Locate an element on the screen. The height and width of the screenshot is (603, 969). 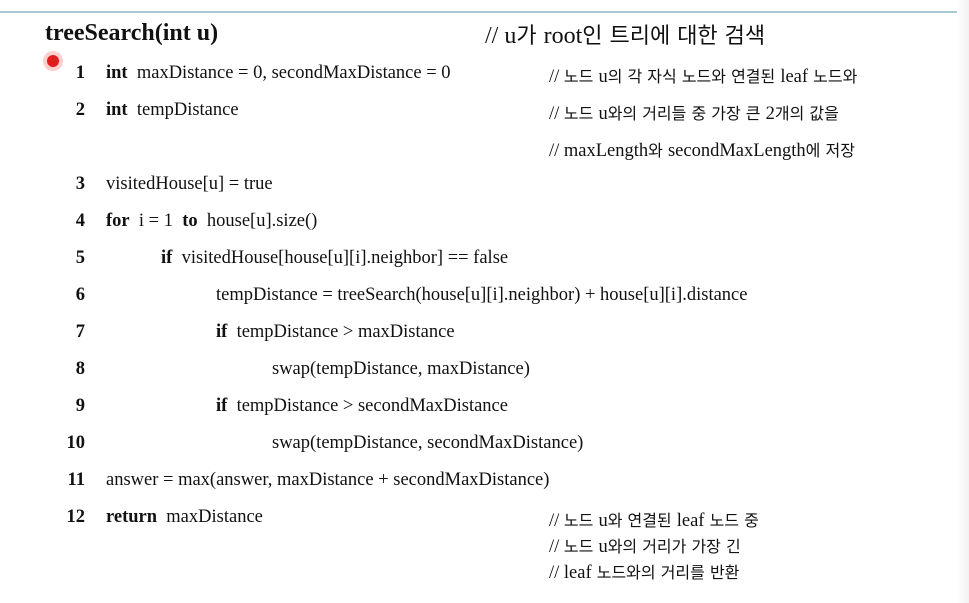
comment-text: 에 저장 is located at coordinates (830, 150).